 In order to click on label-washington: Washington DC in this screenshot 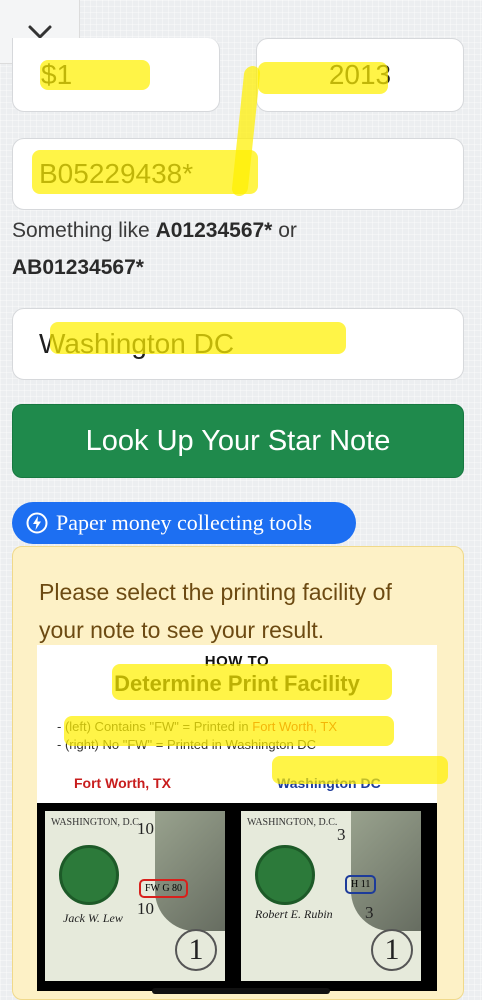, I will do `click(329, 783)`.